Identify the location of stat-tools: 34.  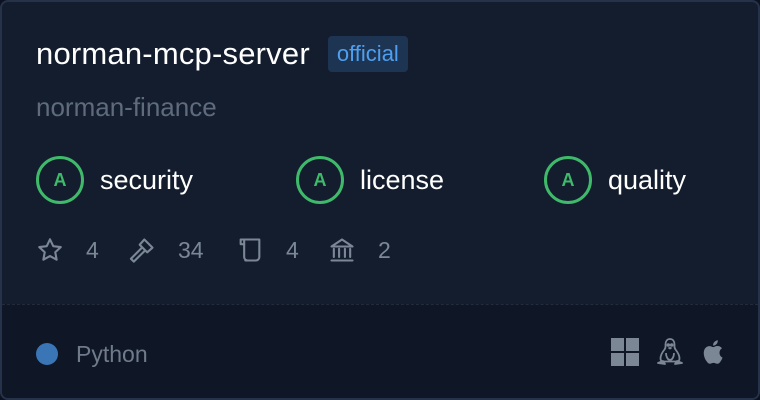
(166, 250).